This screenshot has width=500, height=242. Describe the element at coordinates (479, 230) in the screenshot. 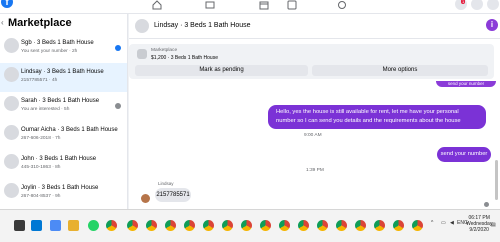

I see `clock-date: 9/2/2020` at that location.